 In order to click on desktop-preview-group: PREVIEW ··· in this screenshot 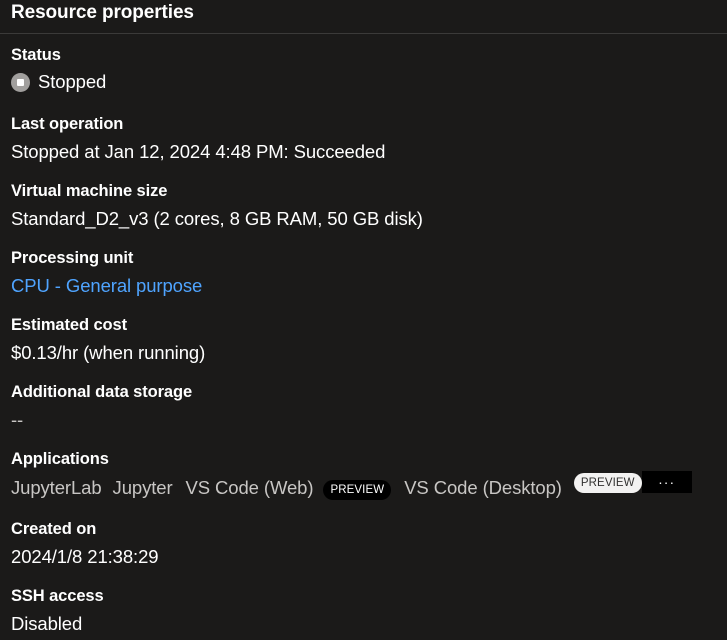, I will do `click(632, 482)`.